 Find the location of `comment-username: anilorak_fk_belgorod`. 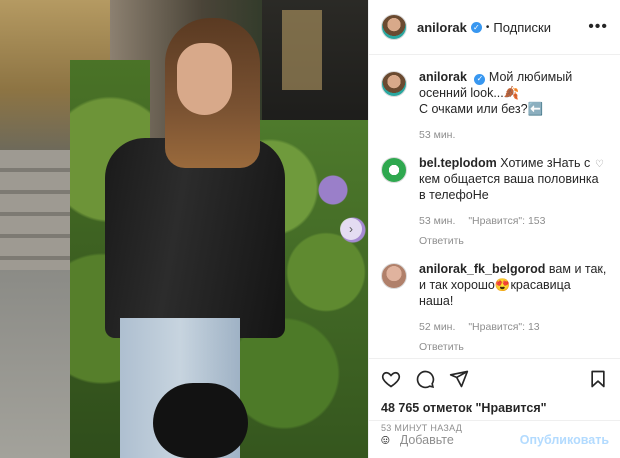

comment-username: anilorak_fk_belgorod is located at coordinates (482, 269).